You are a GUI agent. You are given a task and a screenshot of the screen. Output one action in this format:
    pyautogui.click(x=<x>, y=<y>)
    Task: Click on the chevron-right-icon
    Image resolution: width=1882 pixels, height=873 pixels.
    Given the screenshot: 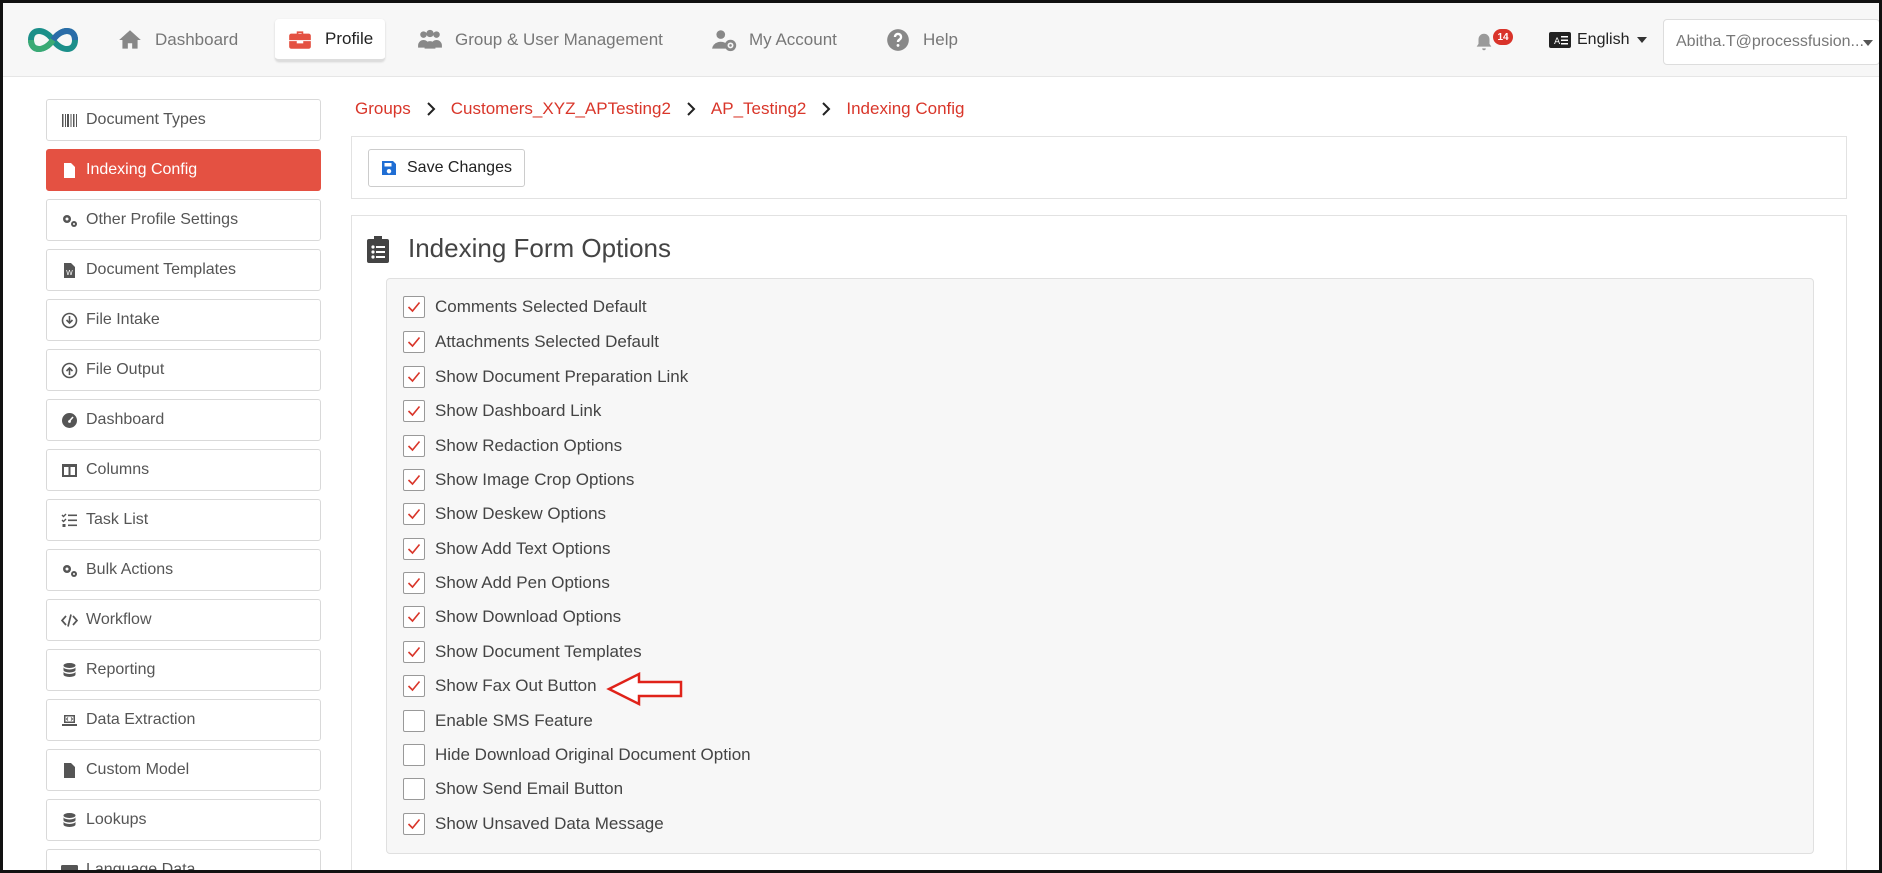 What is the action you would take?
    pyautogui.click(x=691, y=109)
    